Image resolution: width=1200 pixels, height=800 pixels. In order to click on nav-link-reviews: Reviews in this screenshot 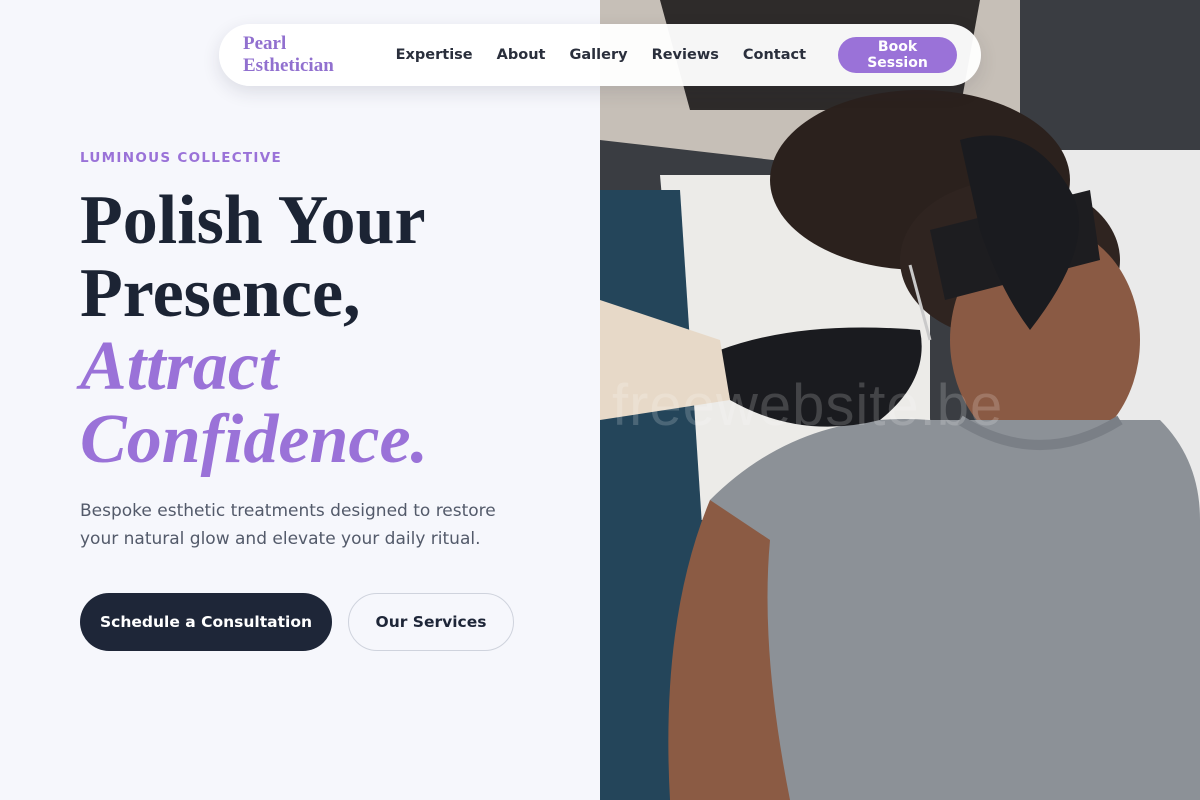, I will do `click(685, 55)`.